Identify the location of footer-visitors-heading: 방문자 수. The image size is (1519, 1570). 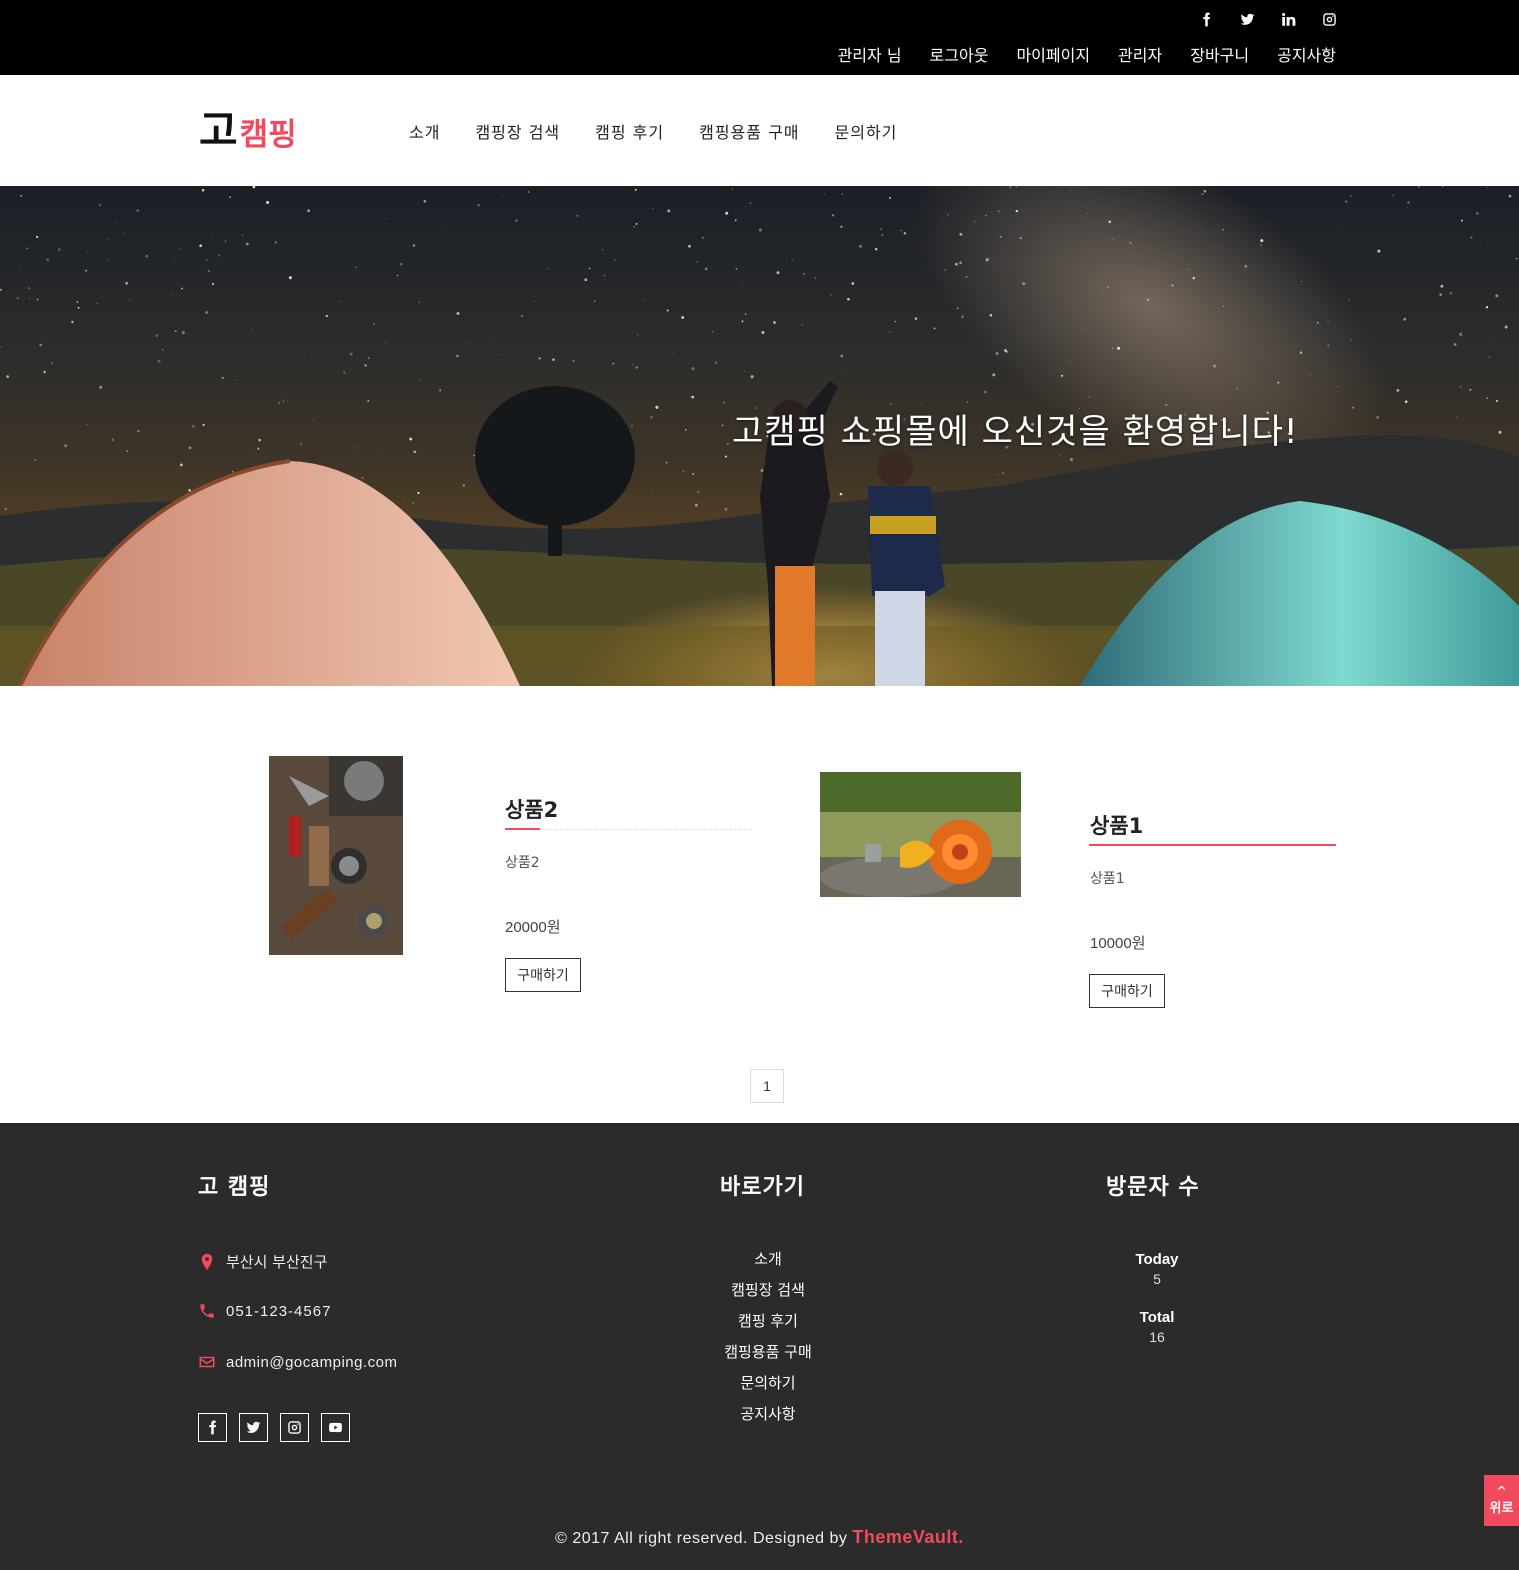
(1153, 1187).